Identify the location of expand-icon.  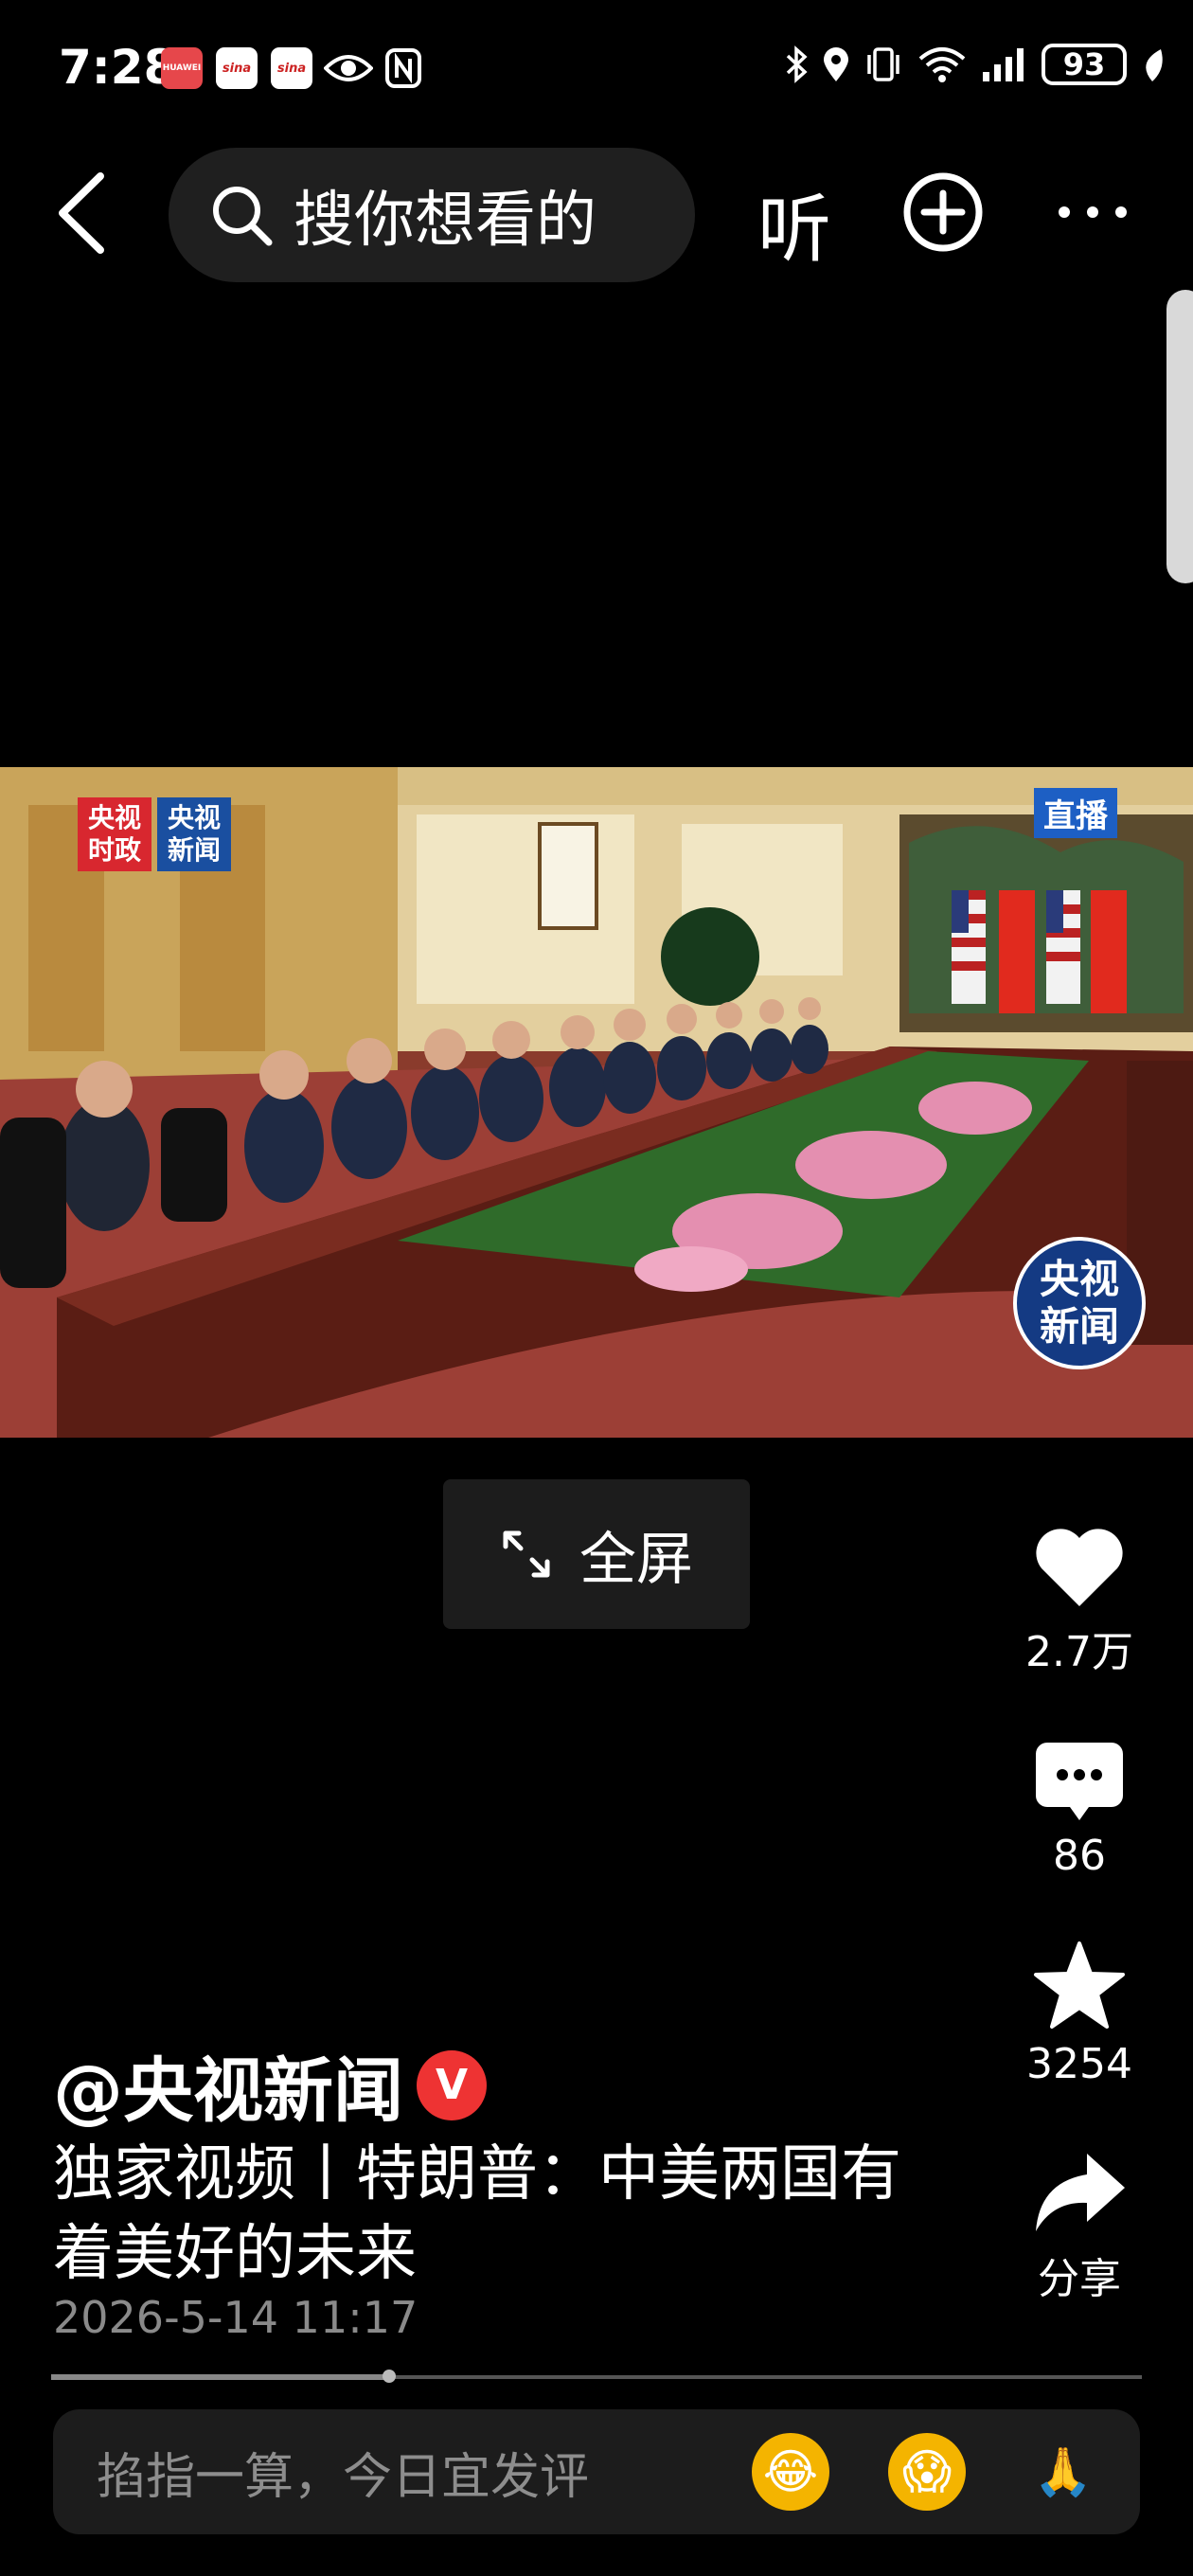
(526, 1554).